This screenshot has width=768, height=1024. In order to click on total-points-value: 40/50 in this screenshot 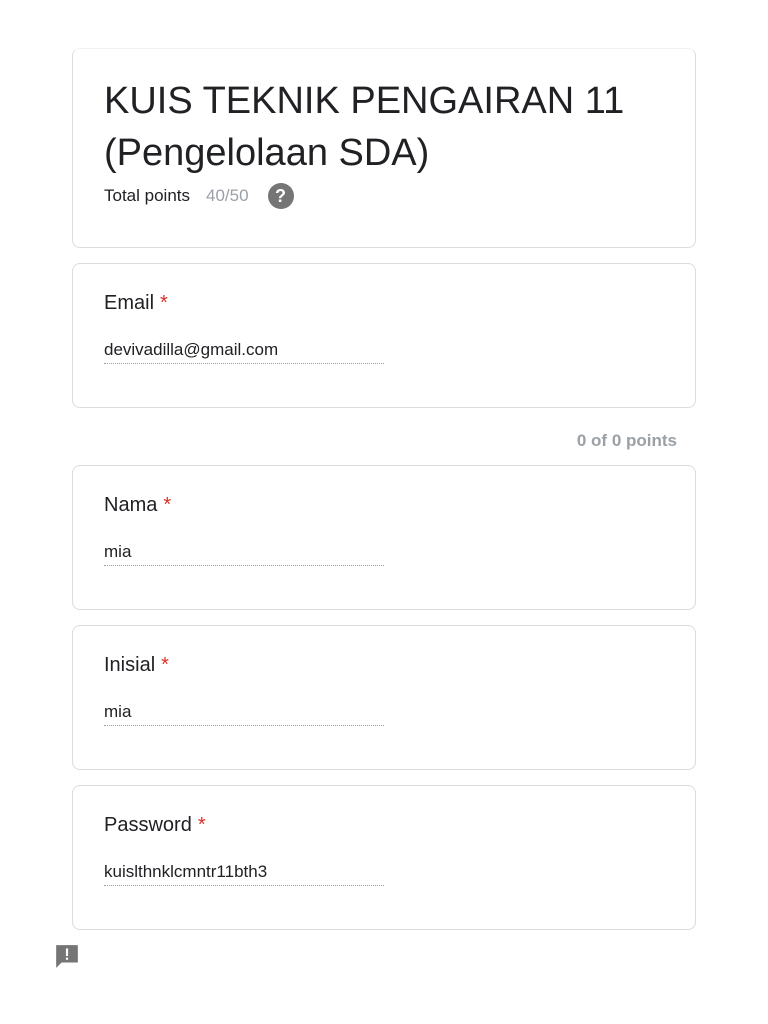, I will do `click(227, 195)`.